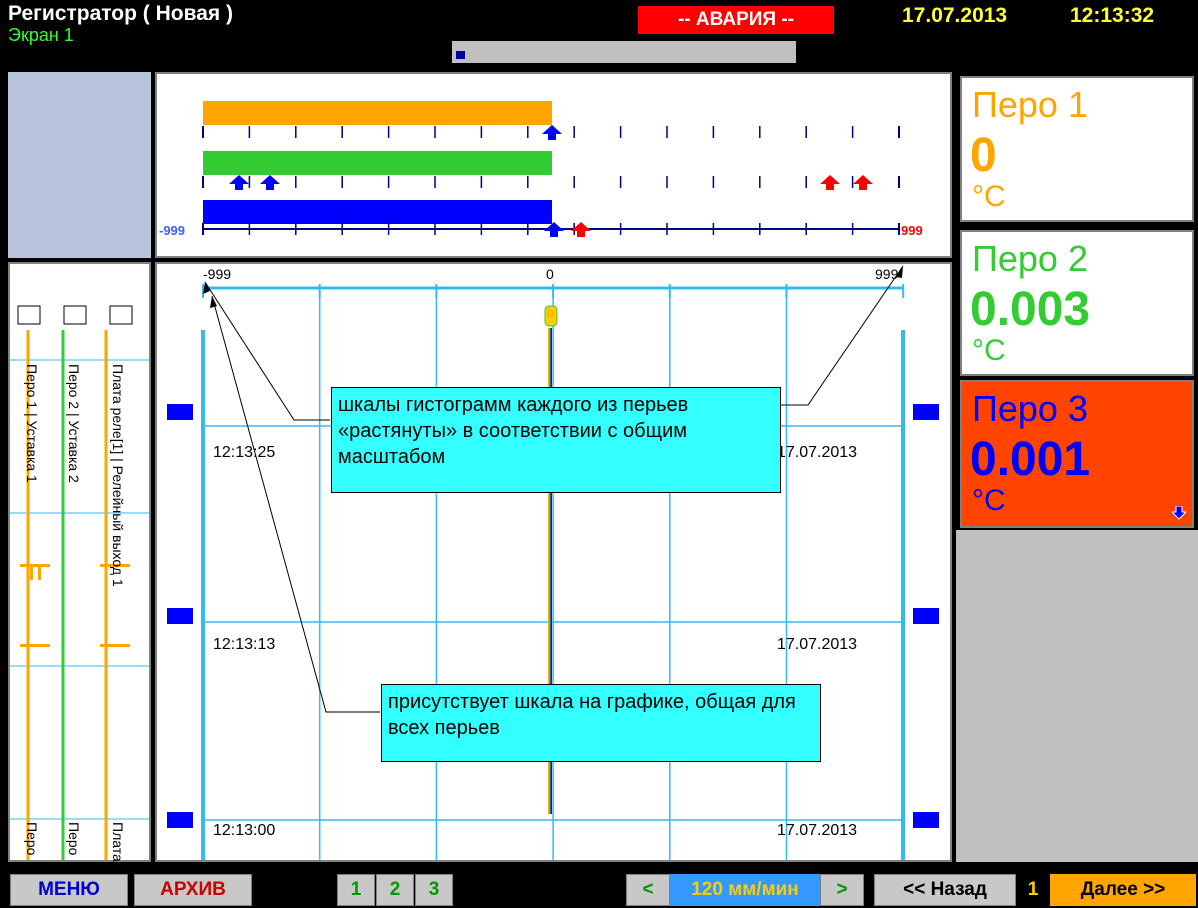 This screenshot has width=1198, height=908. What do you see at coordinates (1077, 149) in the screenshot?
I see `pen-card-1: Перо 1 0 °C` at bounding box center [1077, 149].